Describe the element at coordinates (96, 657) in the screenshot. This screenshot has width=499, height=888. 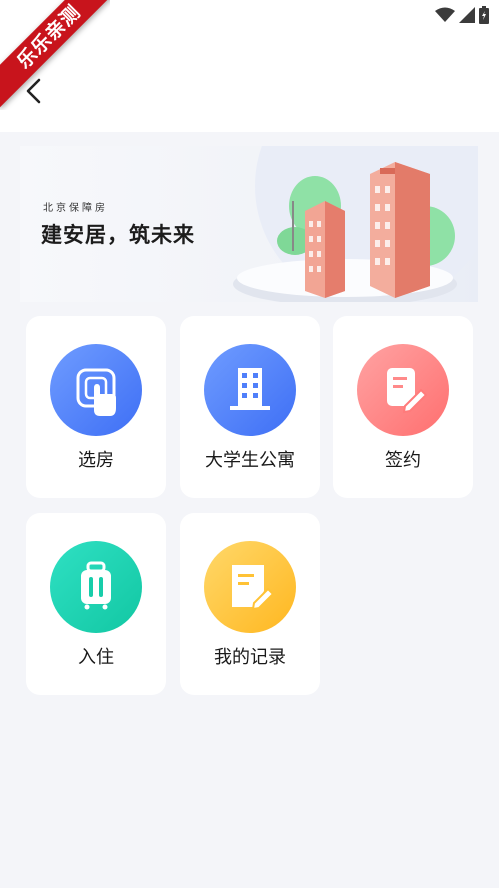
I see `menu-item-label: 入住` at that location.